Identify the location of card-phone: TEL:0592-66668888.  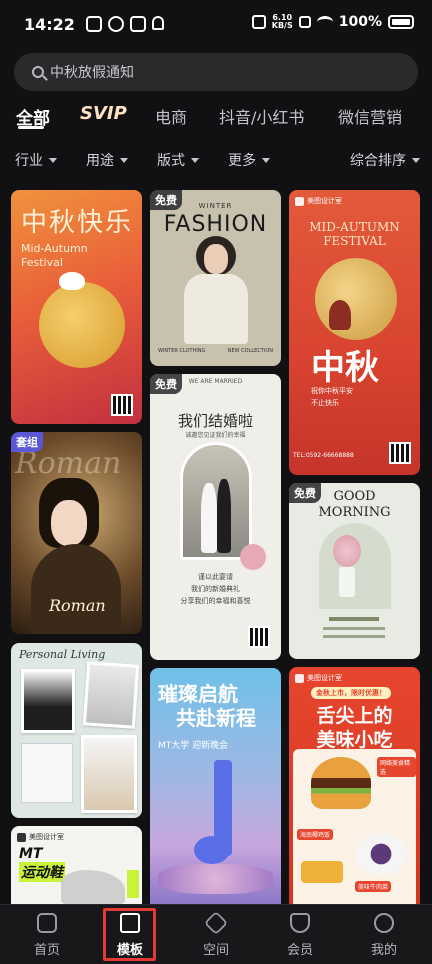
(323, 455).